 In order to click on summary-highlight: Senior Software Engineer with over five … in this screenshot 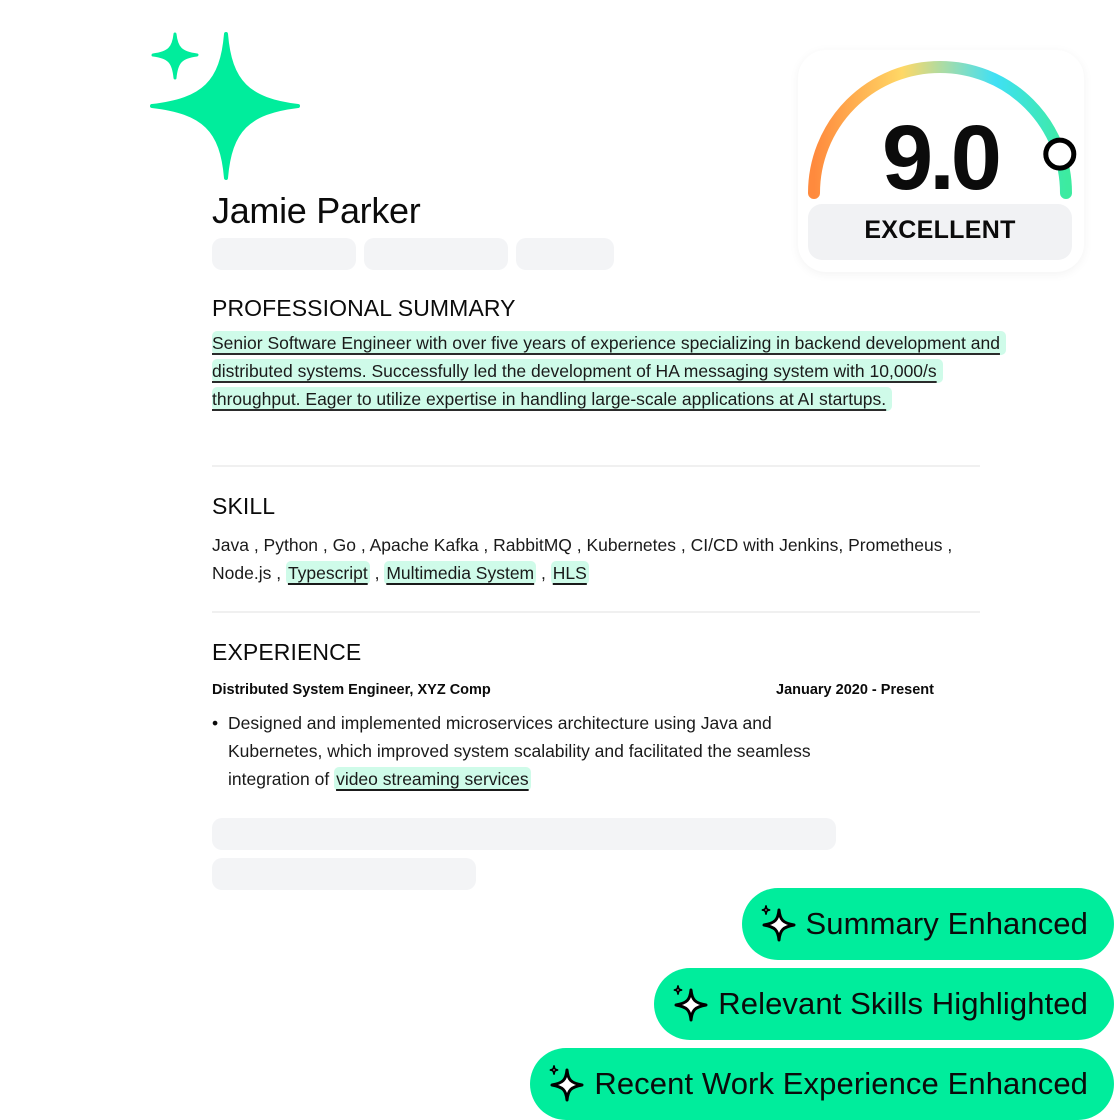, I will do `click(609, 371)`.